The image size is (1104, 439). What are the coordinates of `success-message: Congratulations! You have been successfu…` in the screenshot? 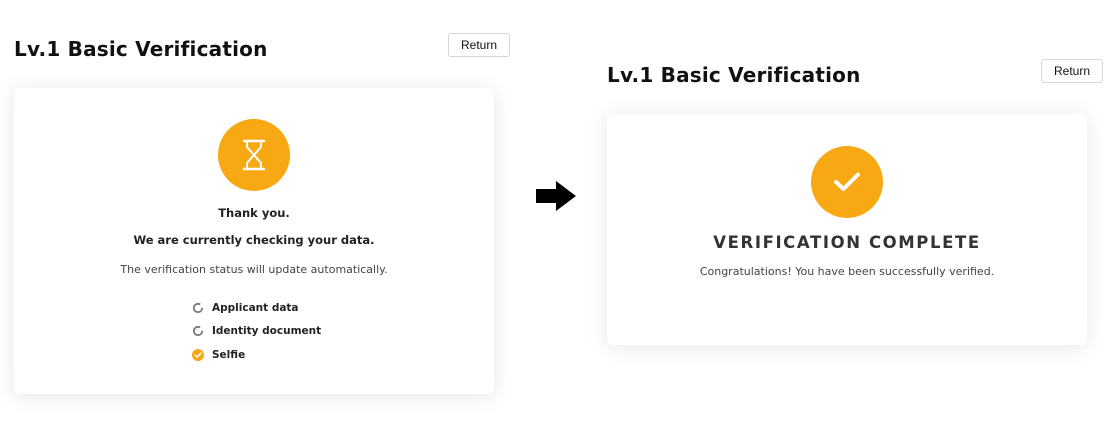 It's located at (847, 271).